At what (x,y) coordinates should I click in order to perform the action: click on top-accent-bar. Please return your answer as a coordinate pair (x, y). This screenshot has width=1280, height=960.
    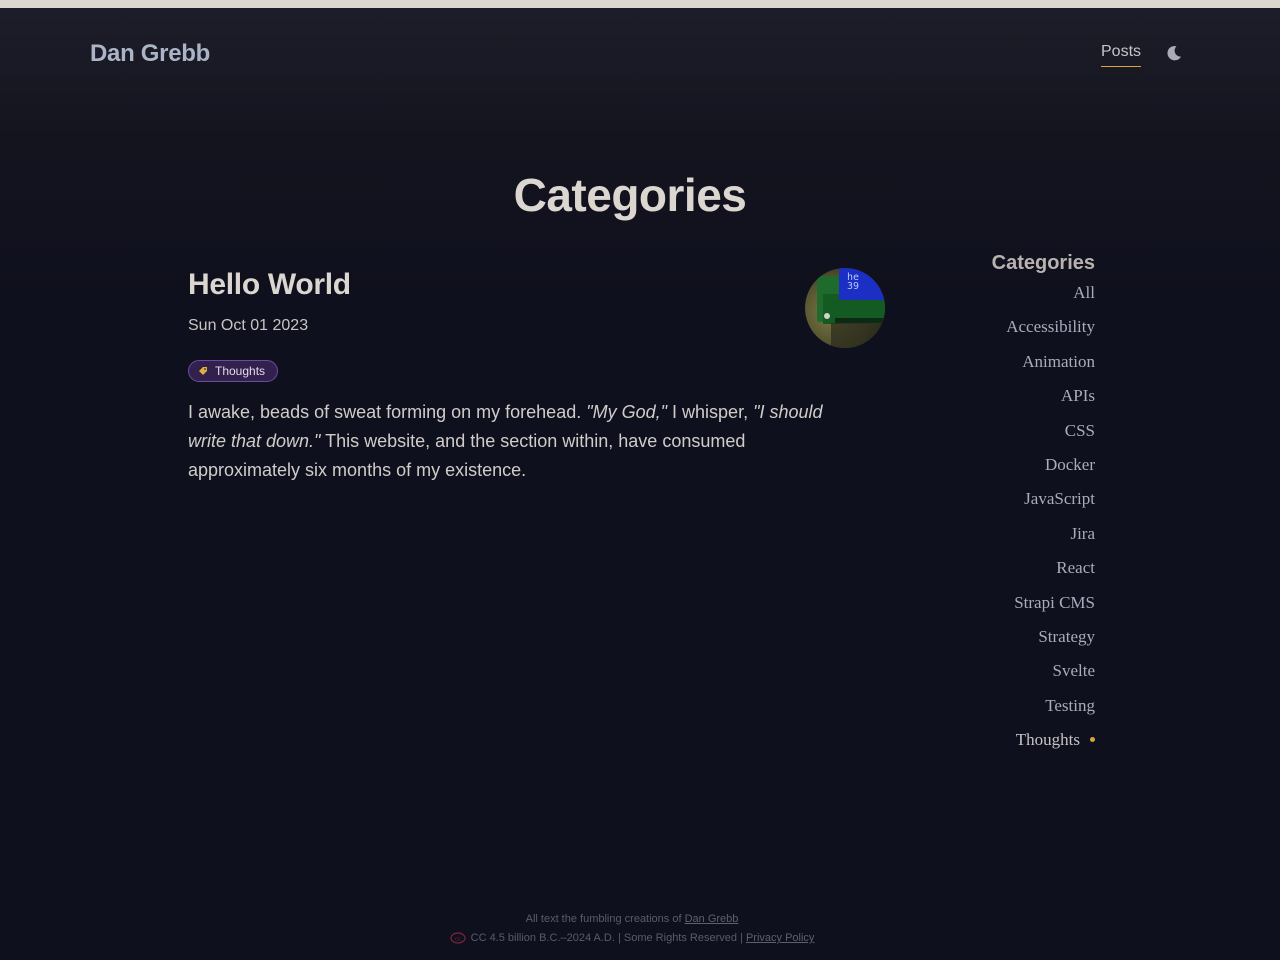
    Looking at the image, I should click on (640, 4).